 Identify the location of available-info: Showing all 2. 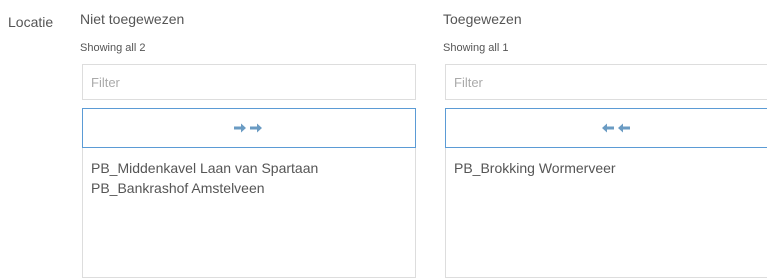
(113, 48).